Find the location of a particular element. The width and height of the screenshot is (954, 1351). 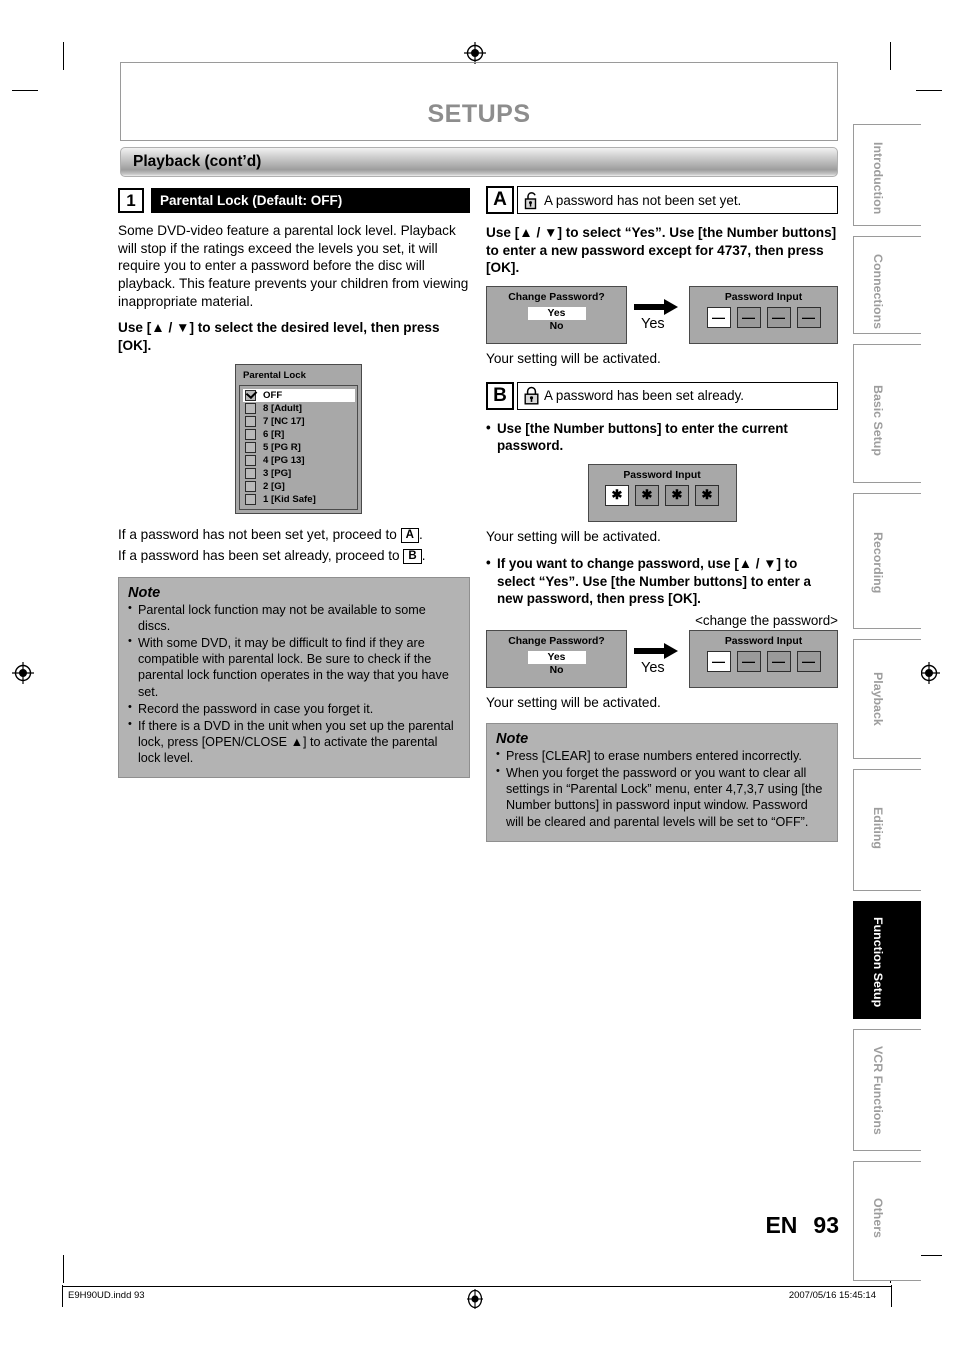

list-item: 2 [G] is located at coordinates (299, 486).